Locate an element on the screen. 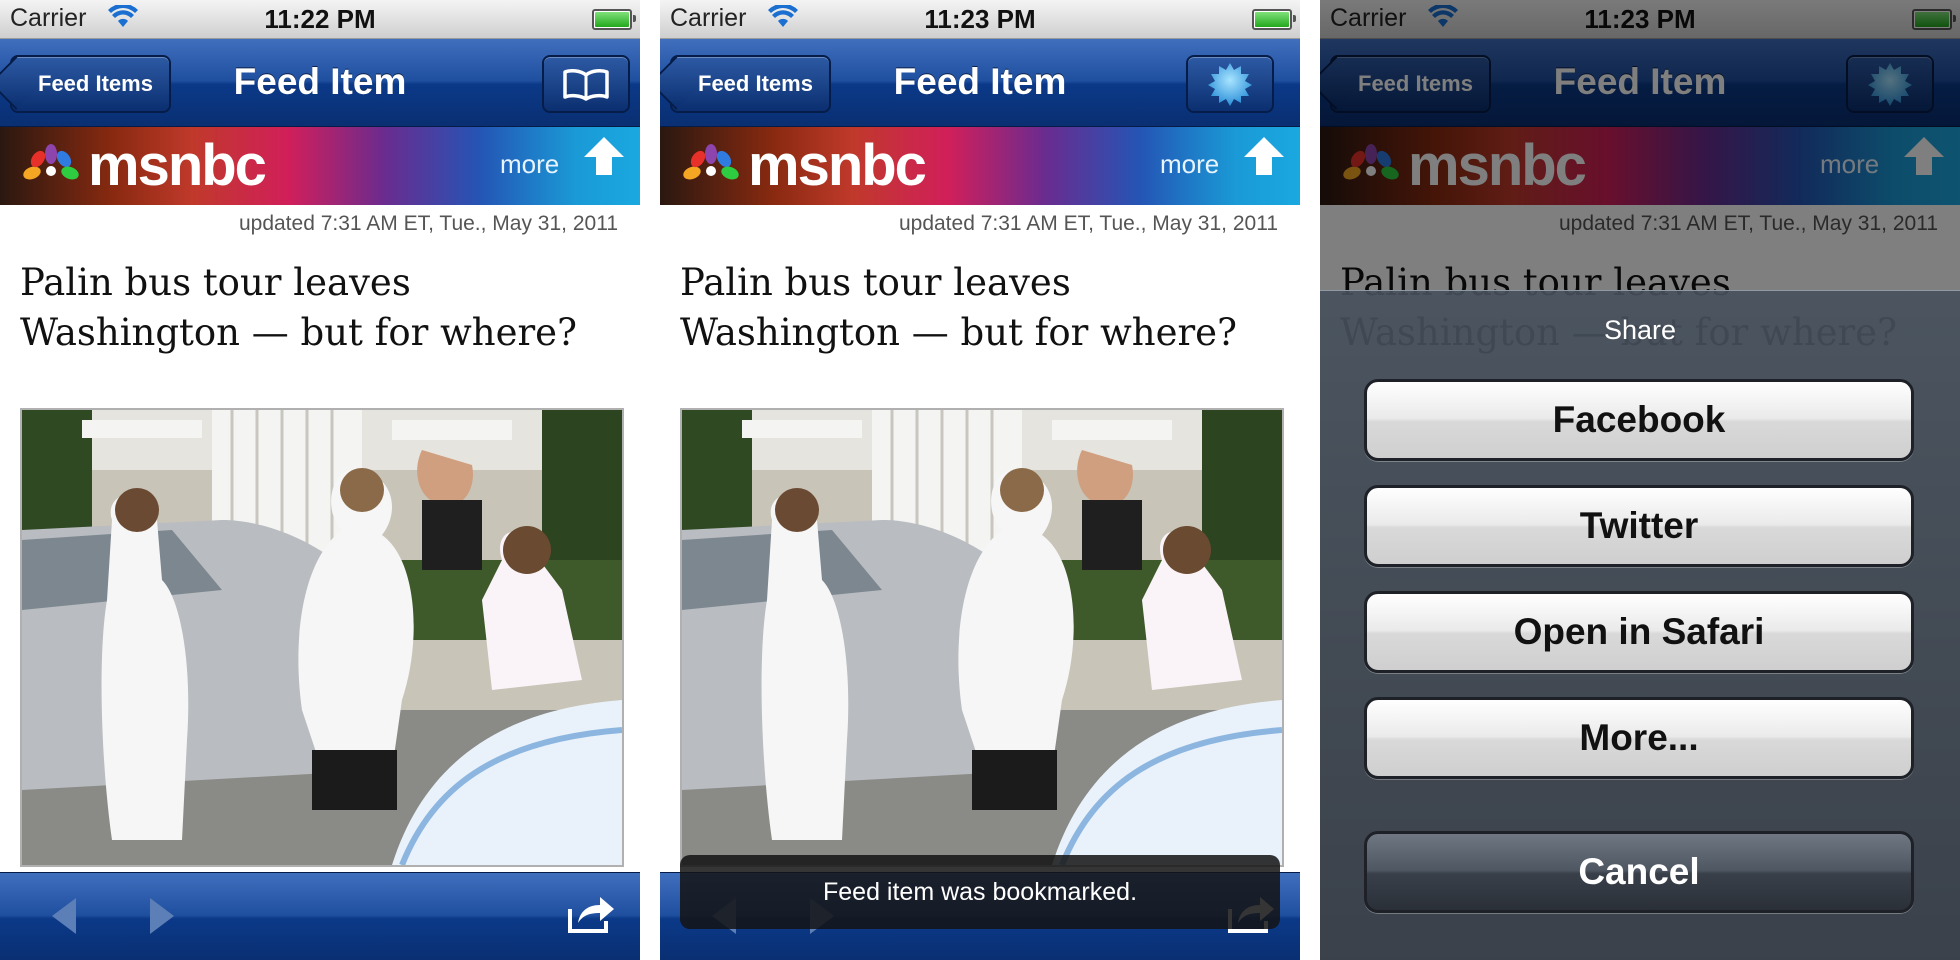 The width and height of the screenshot is (1960, 960). clock: 11:23 PM is located at coordinates (980, 19).